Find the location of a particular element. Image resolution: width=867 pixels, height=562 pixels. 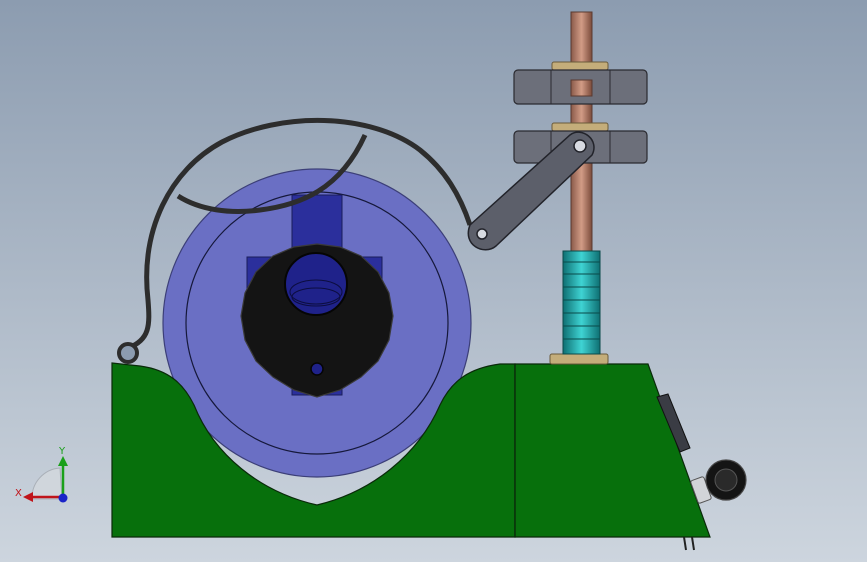

hub-pin-hole is located at coordinates (317, 369).